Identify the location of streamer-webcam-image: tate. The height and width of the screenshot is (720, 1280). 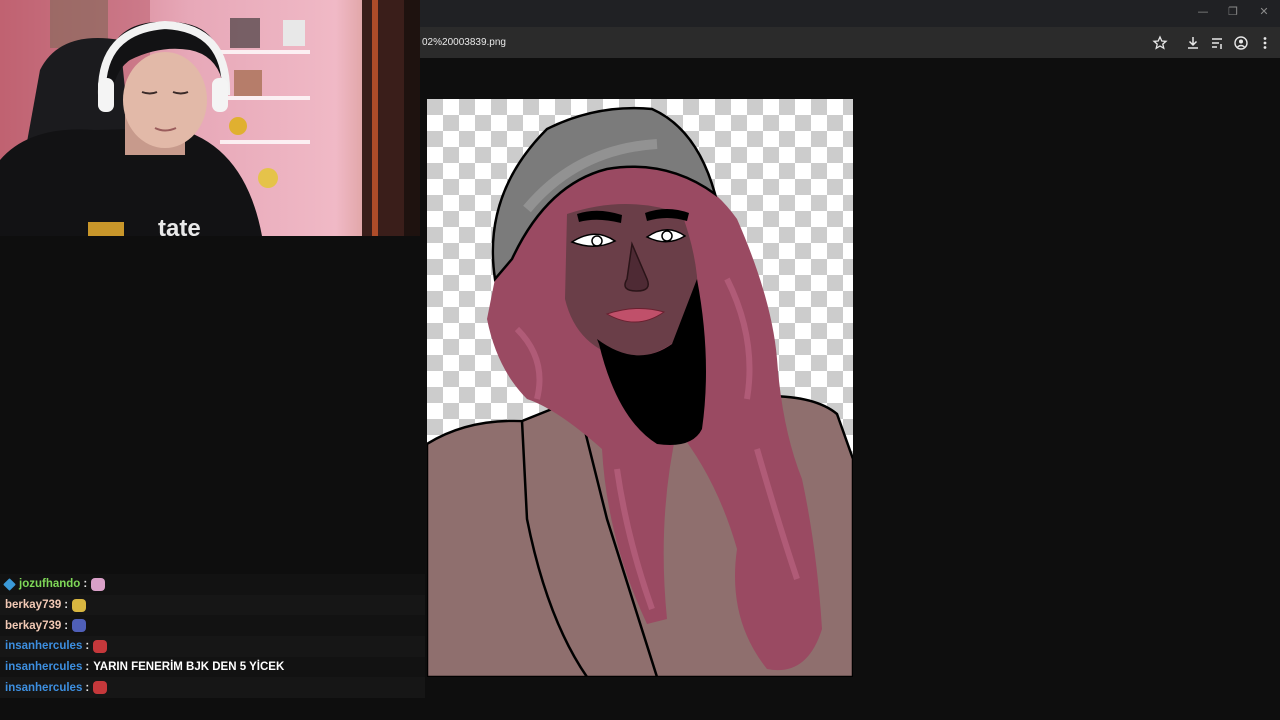
(210, 118).